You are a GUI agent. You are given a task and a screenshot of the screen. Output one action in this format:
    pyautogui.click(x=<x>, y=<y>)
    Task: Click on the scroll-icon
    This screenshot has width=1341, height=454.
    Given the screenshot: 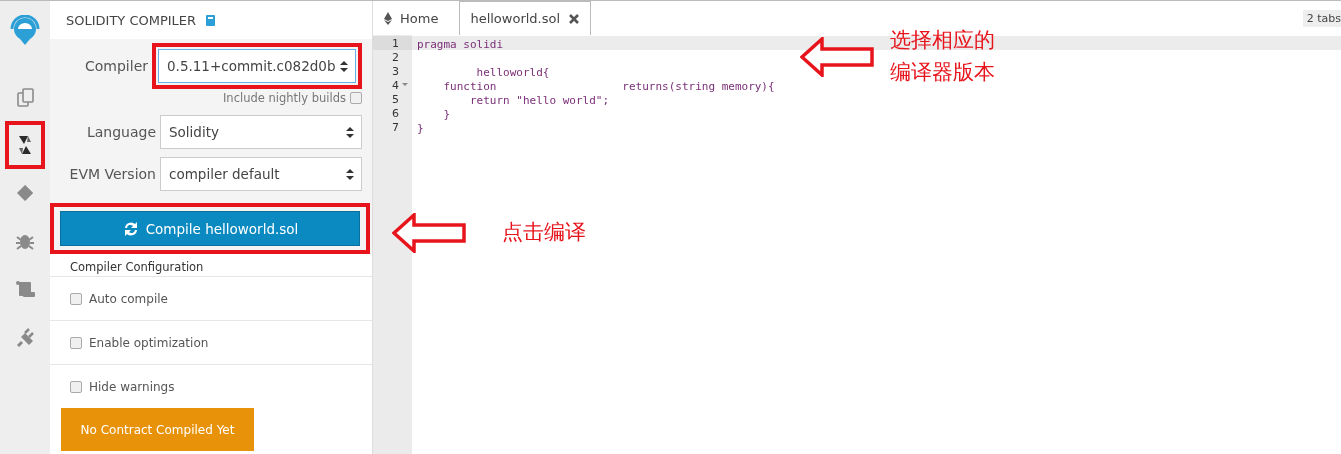 What is the action you would take?
    pyautogui.click(x=25, y=289)
    